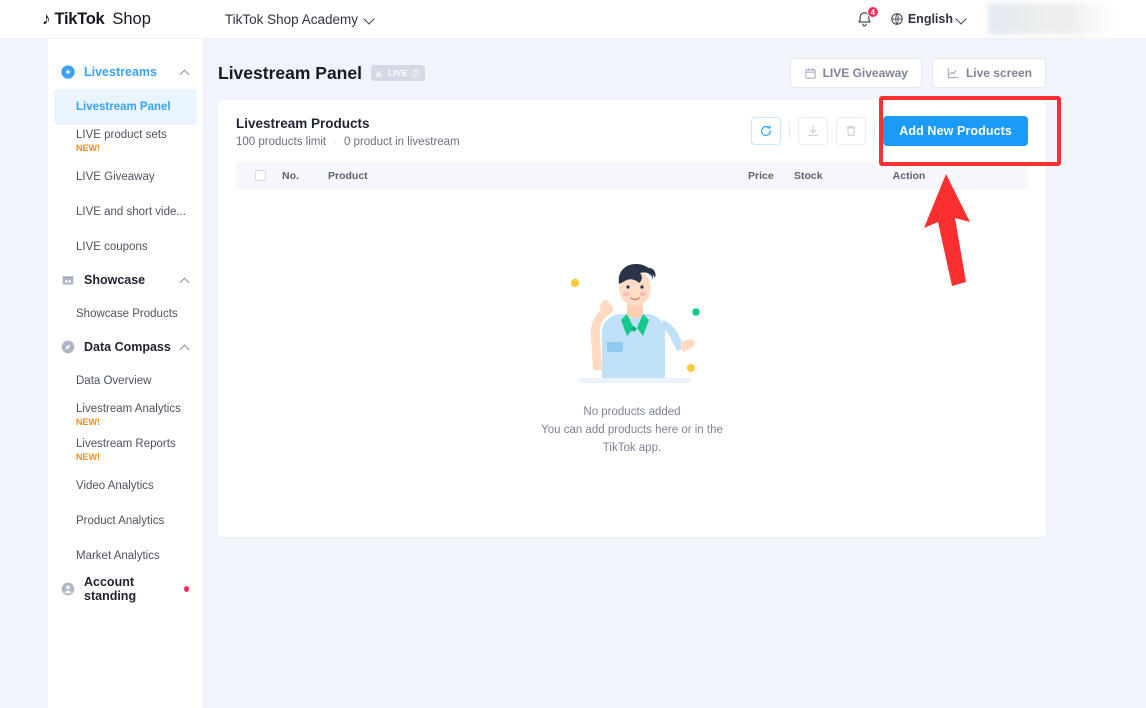  What do you see at coordinates (110, 589) in the screenshot?
I see `sidebar-group-label: Account standing` at bounding box center [110, 589].